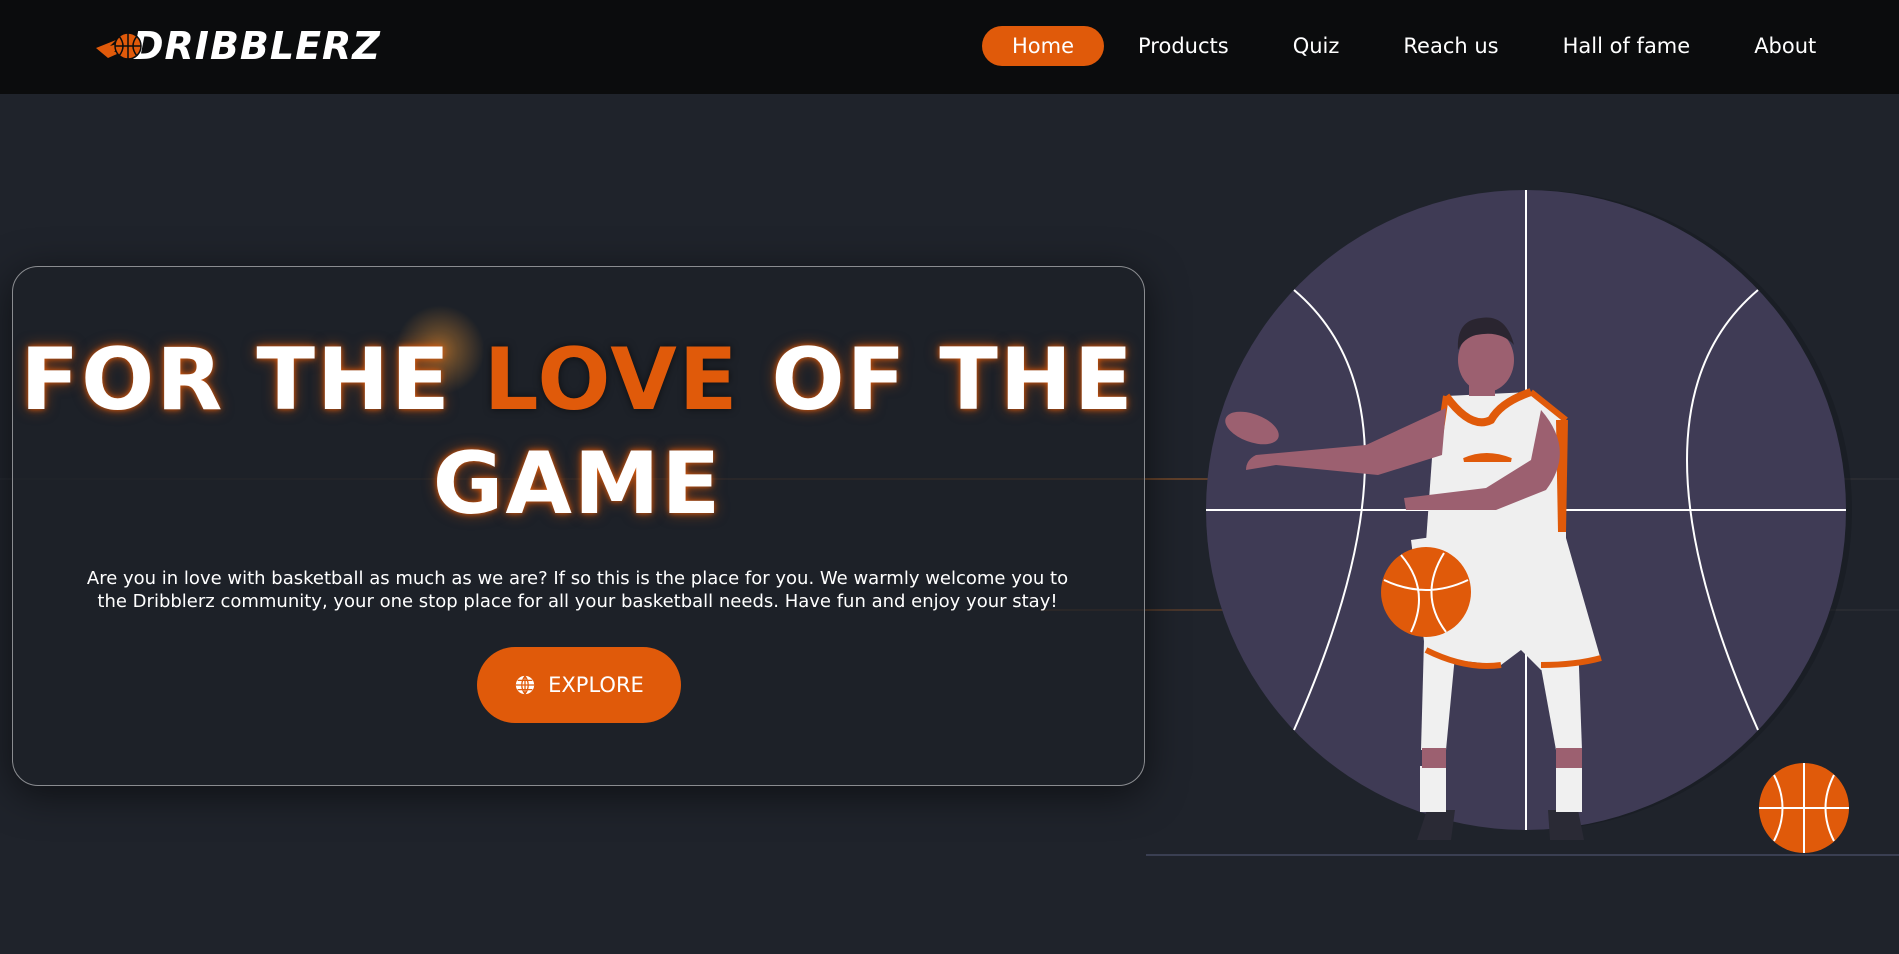 This screenshot has height=954, width=1899. Describe the element at coordinates (611, 380) in the screenshot. I see `headline-accent: LOVE` at that location.